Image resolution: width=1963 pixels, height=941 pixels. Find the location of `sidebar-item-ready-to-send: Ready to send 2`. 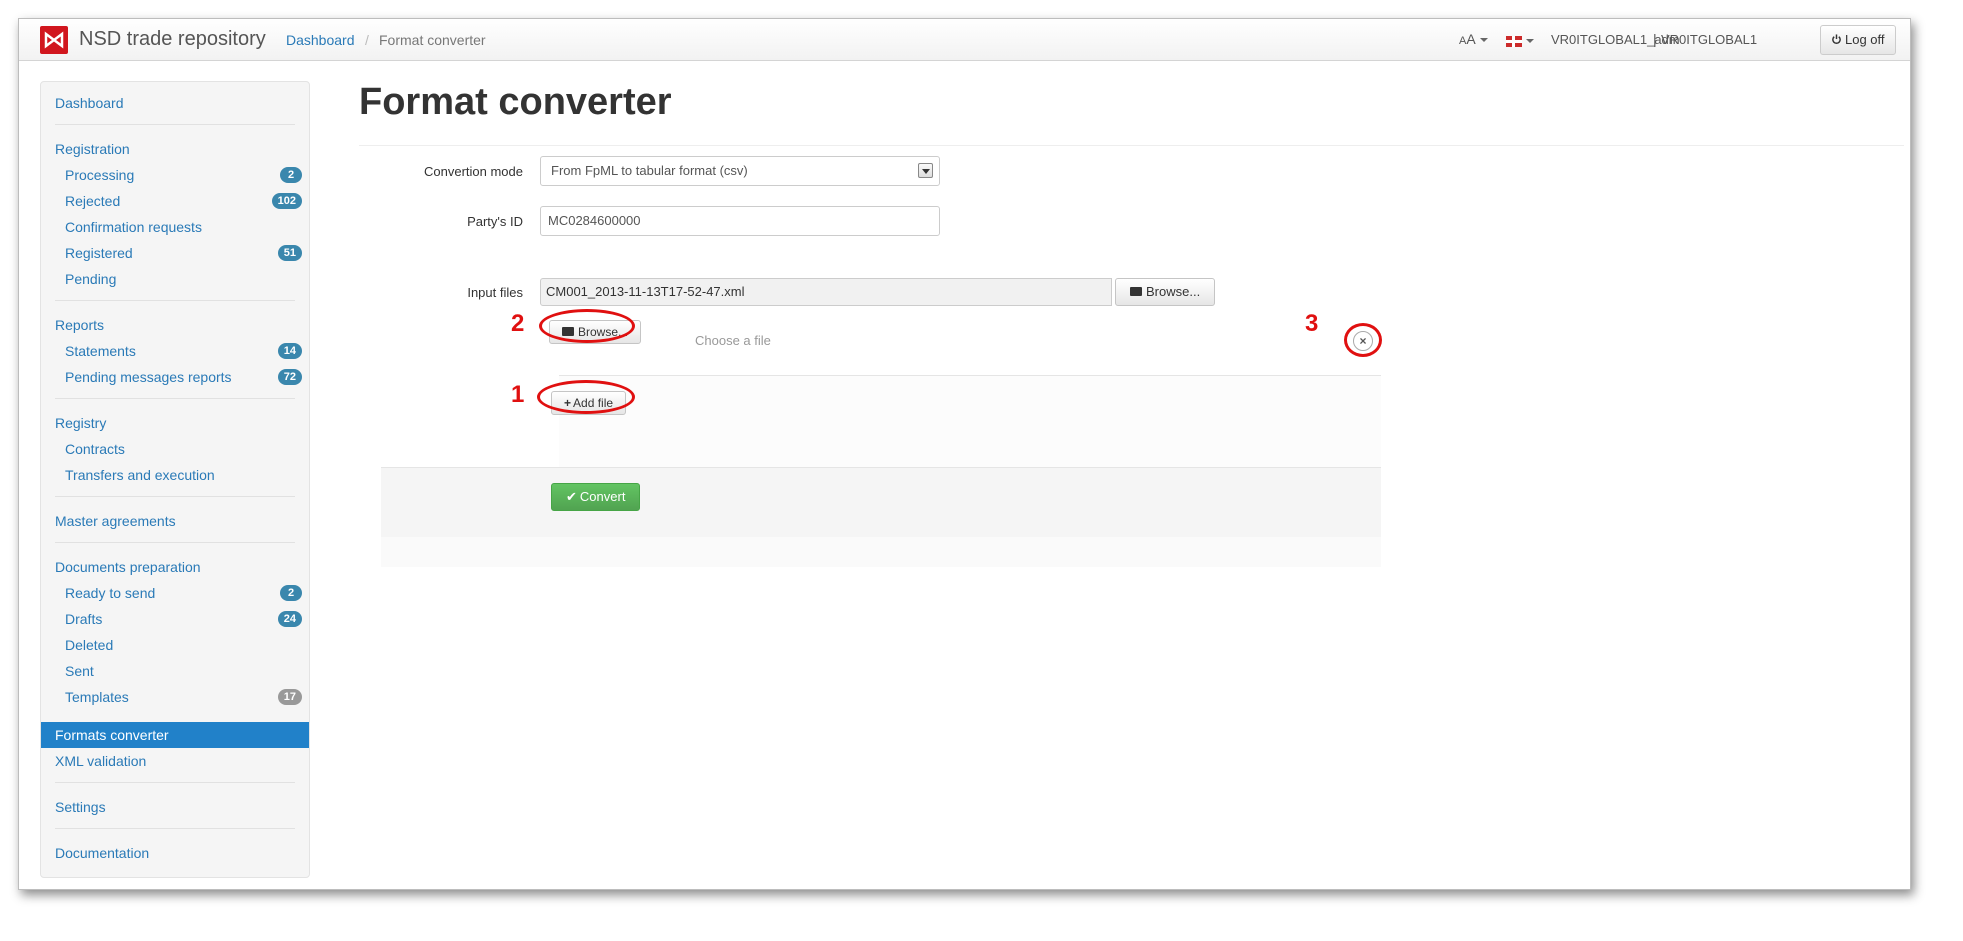

sidebar-item-ready-to-send: Ready to send 2 is located at coordinates (175, 593).